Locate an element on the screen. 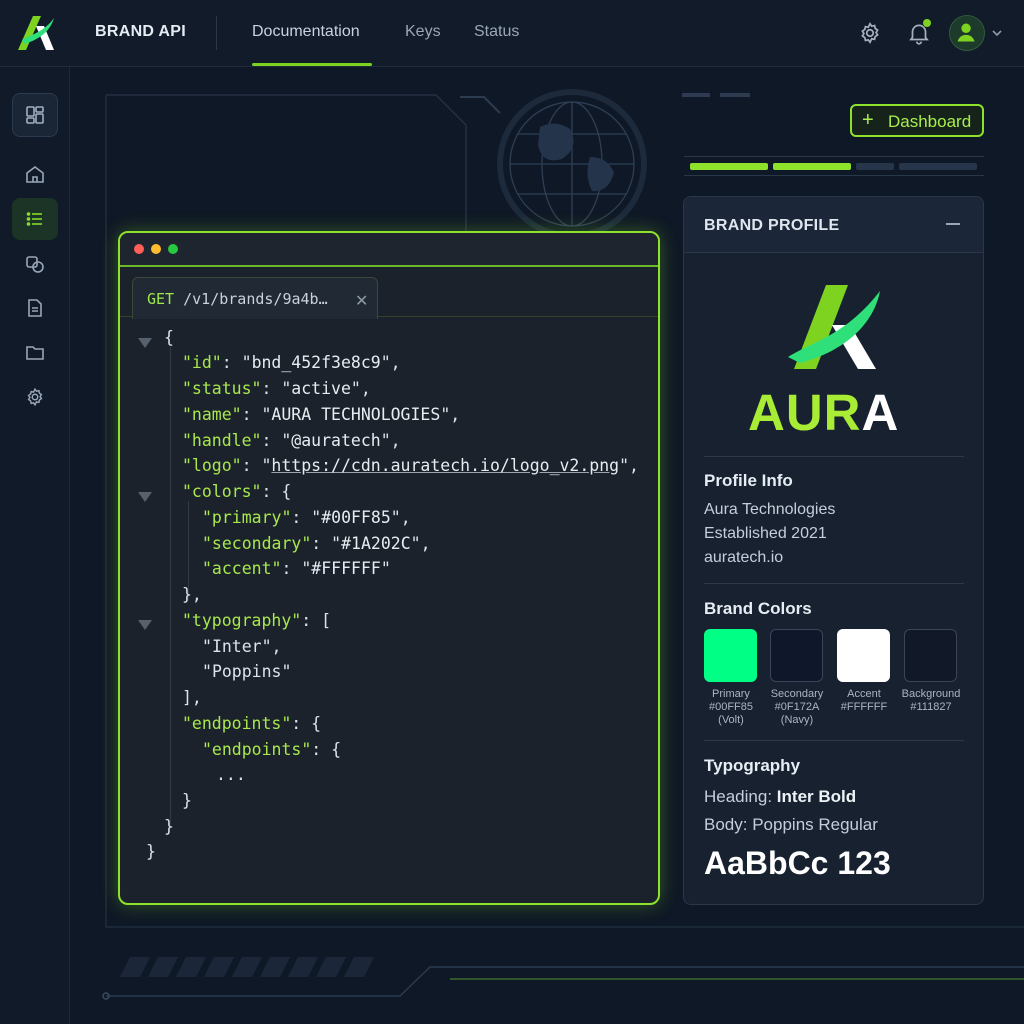 The width and height of the screenshot is (1024, 1024). brand-profile-header: BRAND PROFILE is located at coordinates (833, 225).